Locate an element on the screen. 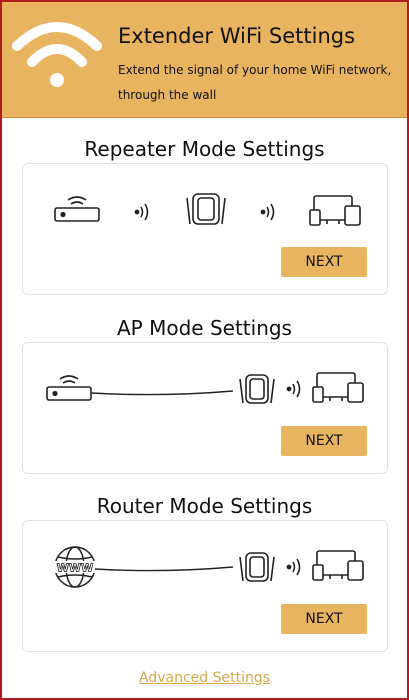 Image resolution: width=409 pixels, height=700 pixels. router-section-title: Router Mode Settings is located at coordinates (204, 506).